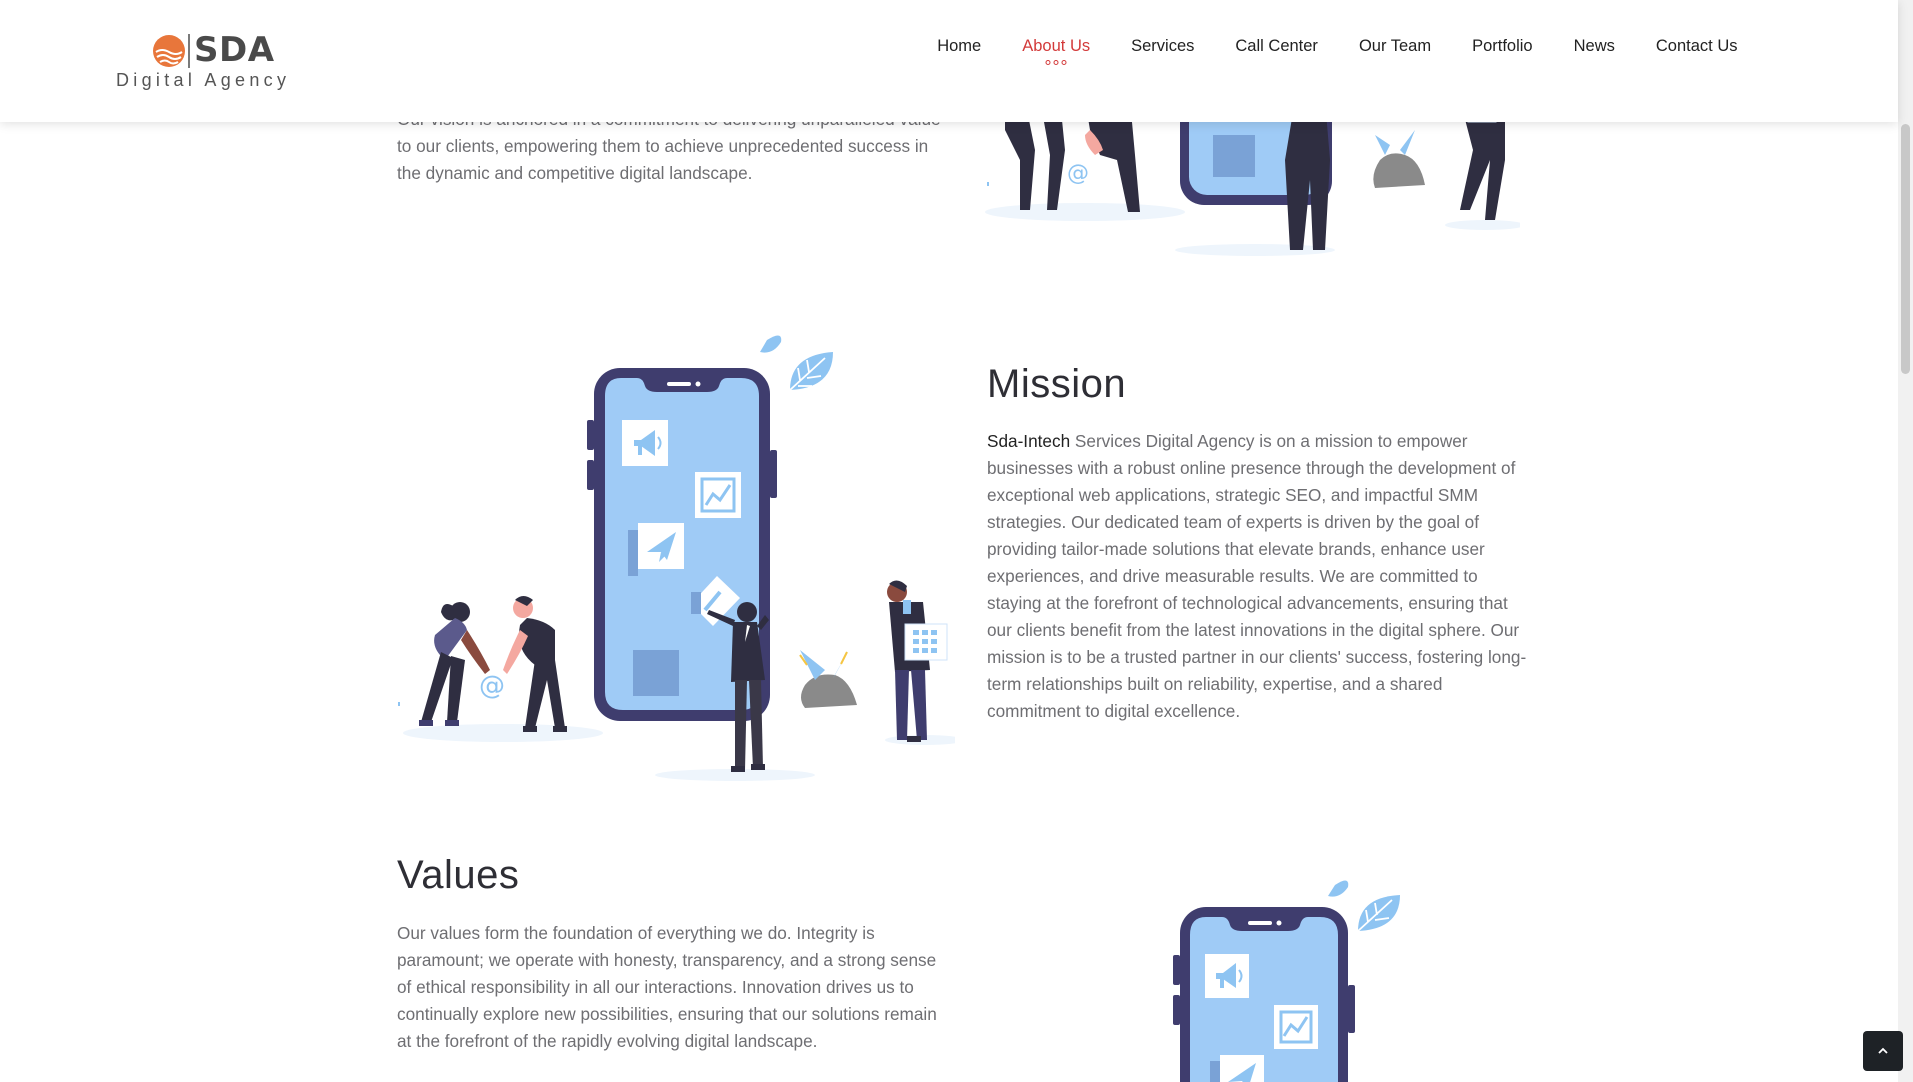 The height and width of the screenshot is (1082, 1913). What do you see at coordinates (234, 50) in the screenshot?
I see `logo-brand: SDA` at bounding box center [234, 50].